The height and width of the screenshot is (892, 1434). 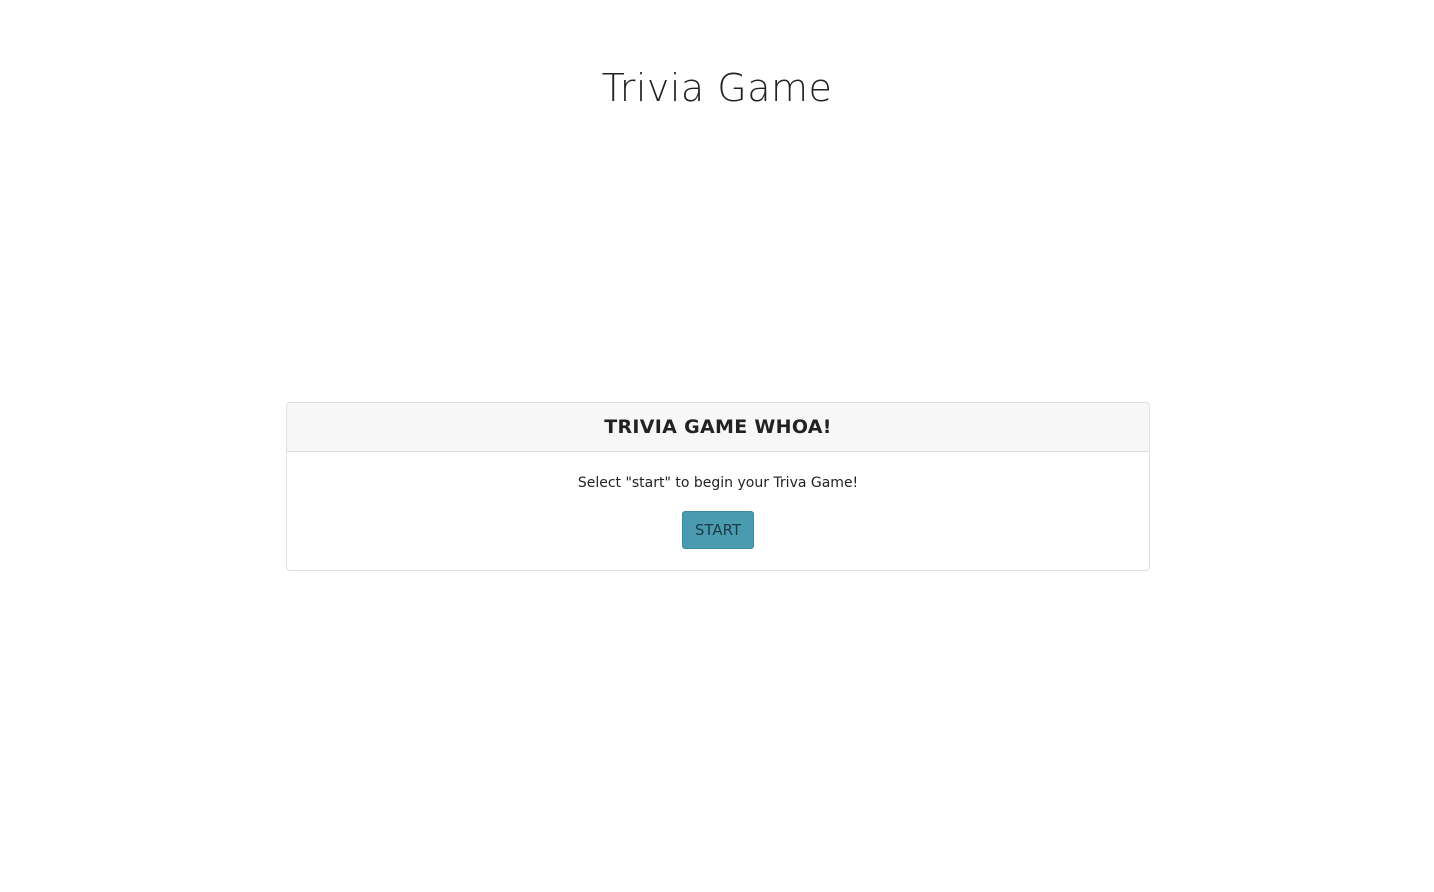 What do you see at coordinates (718, 530) in the screenshot?
I see `start-button: START` at bounding box center [718, 530].